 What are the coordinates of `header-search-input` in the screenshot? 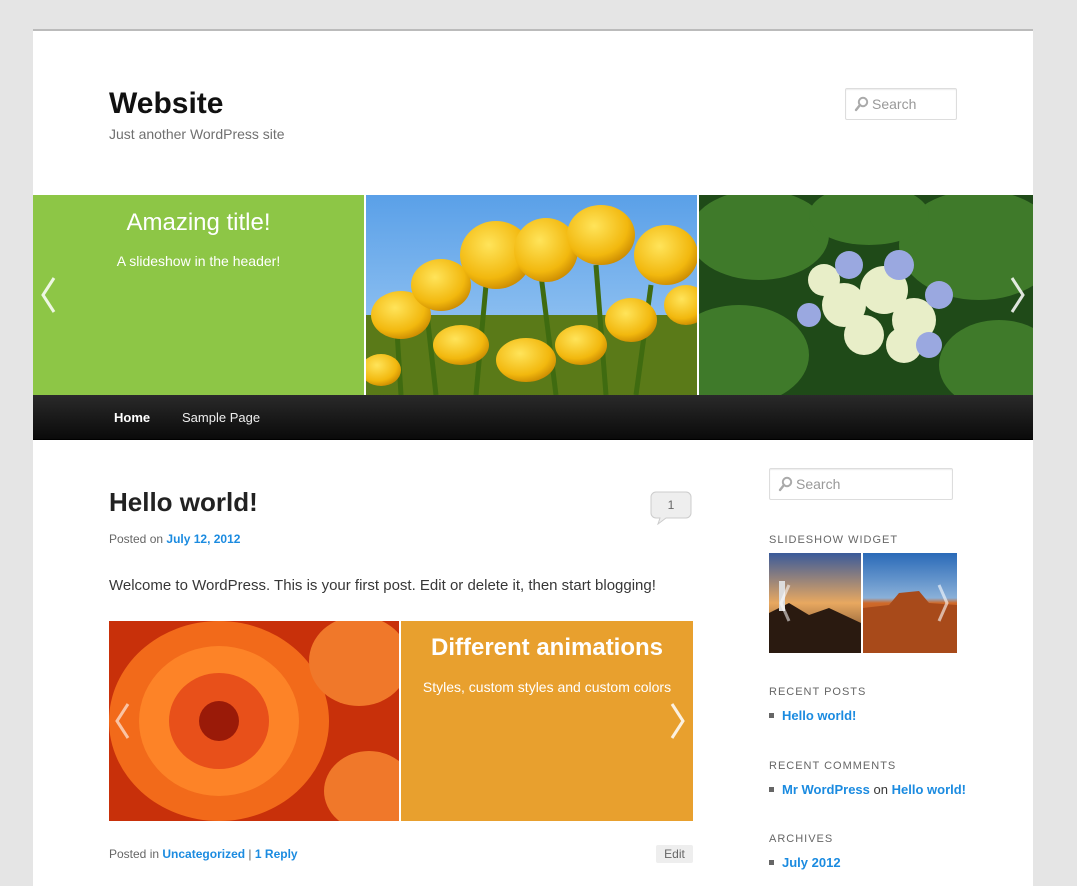 It's located at (916, 104).